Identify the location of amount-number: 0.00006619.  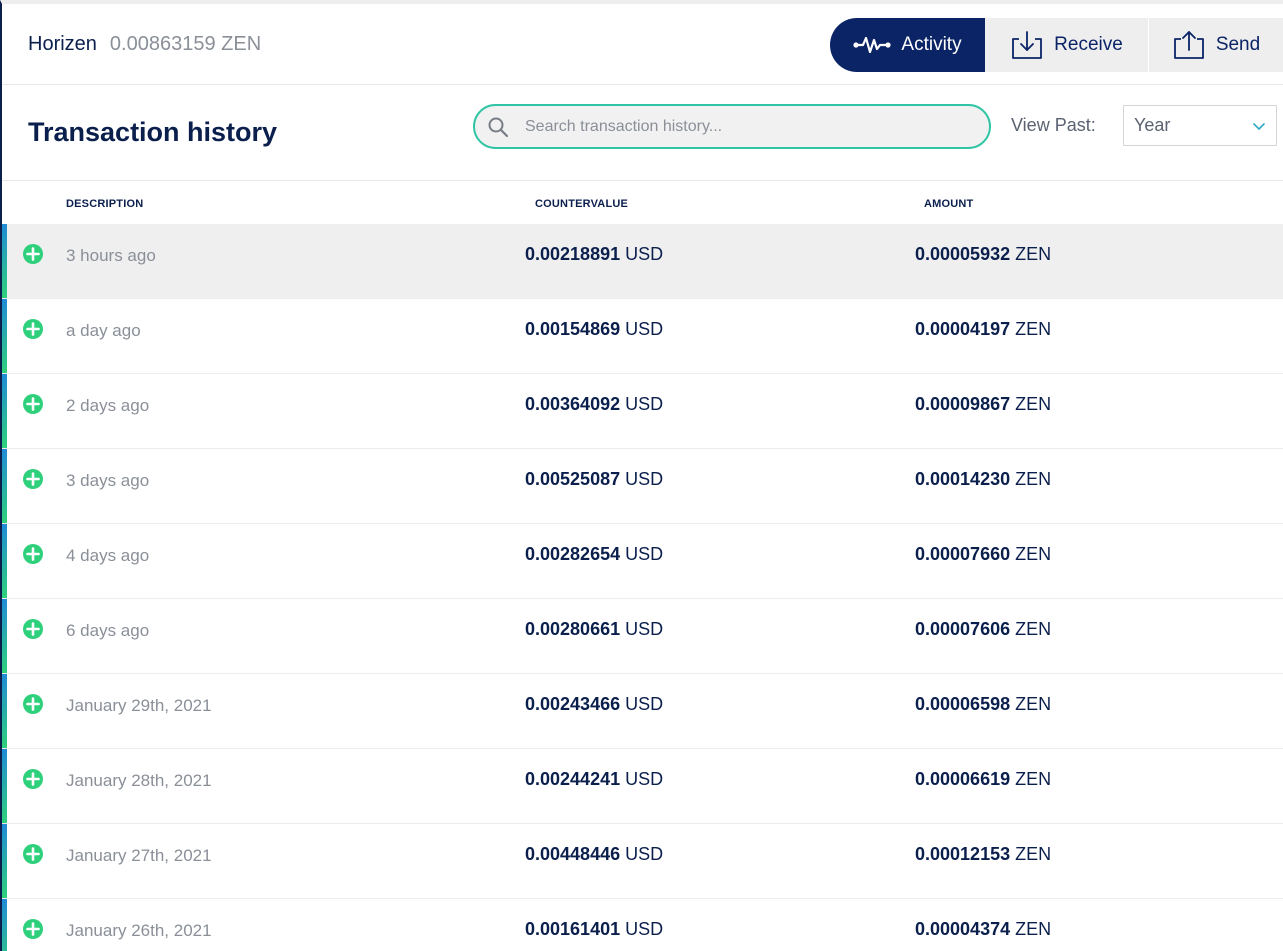
(963, 779).